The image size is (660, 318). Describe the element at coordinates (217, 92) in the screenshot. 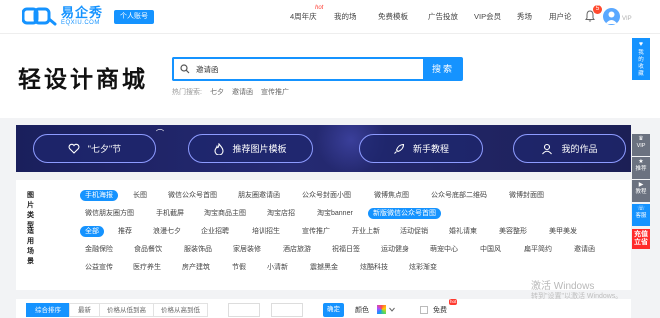

I see `hot-keyword: 七夕` at that location.